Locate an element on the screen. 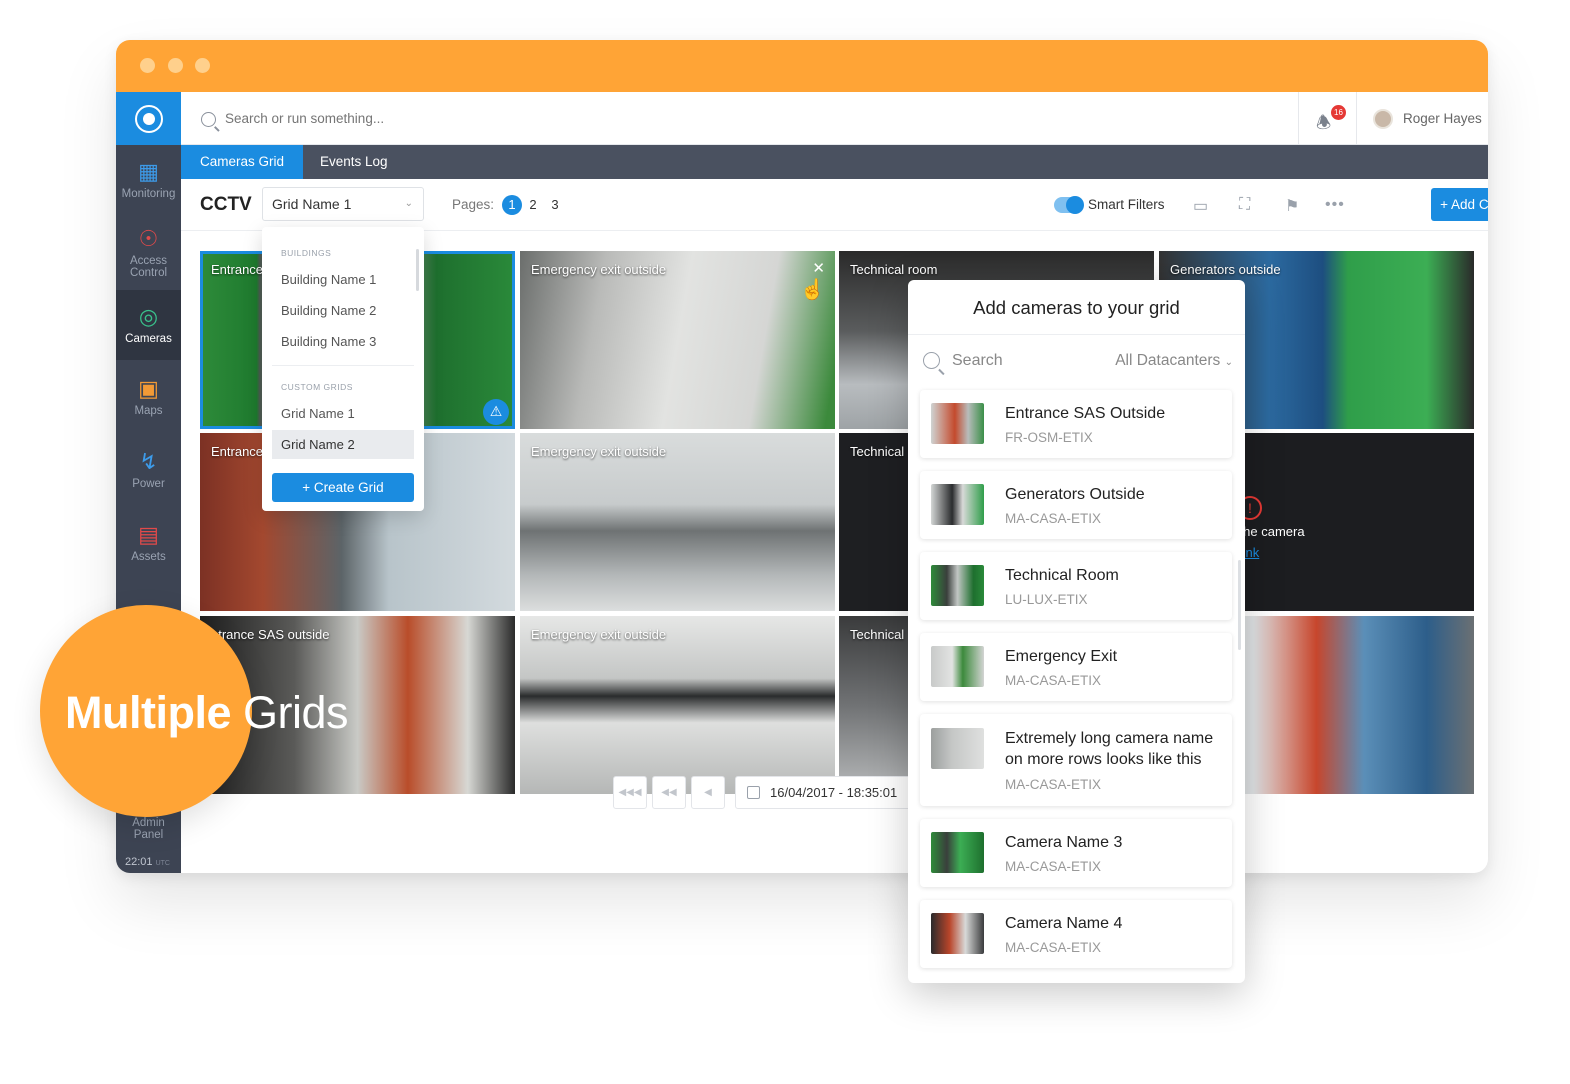 Image resolution: width=1570 pixels, height=1084 pixels. avatar is located at coordinates (1383, 119).